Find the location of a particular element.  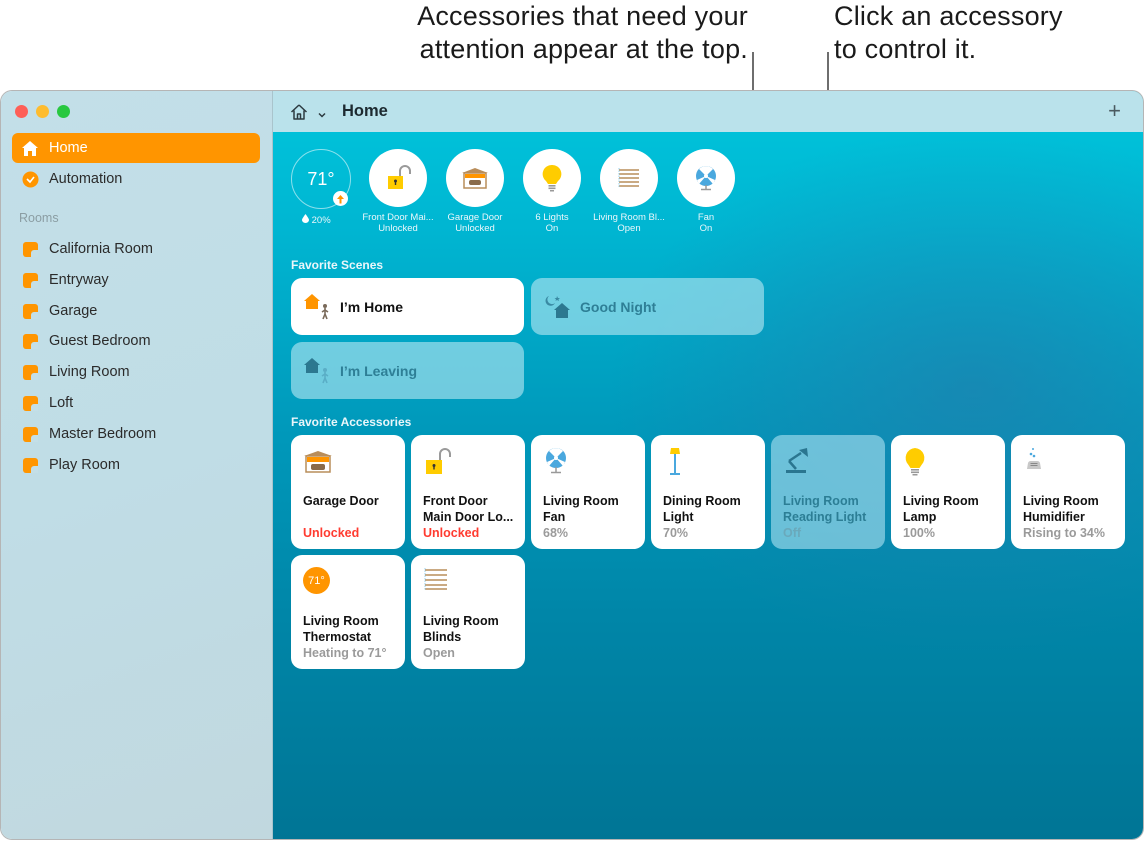

humidifier-icon is located at coordinates (1034, 458).